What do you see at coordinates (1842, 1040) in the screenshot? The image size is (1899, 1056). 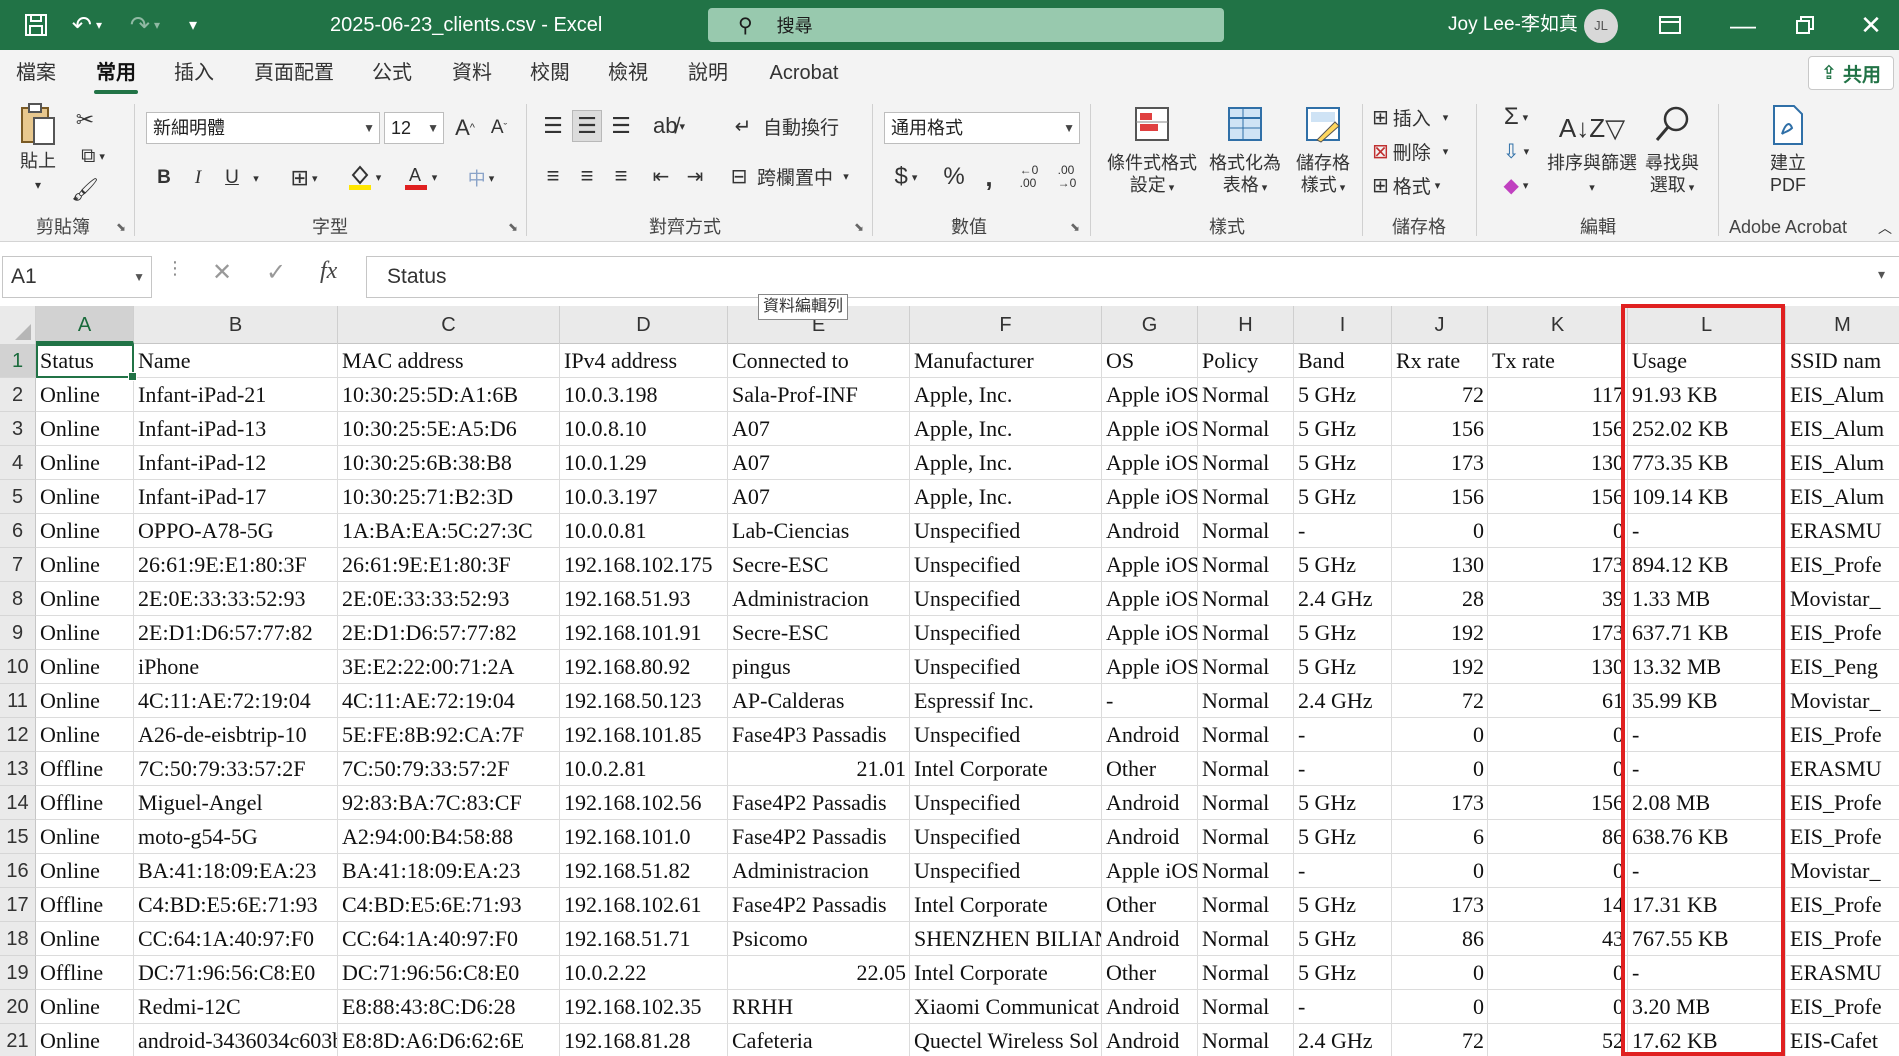 I see `table-cell: EIS-Cafet` at bounding box center [1842, 1040].